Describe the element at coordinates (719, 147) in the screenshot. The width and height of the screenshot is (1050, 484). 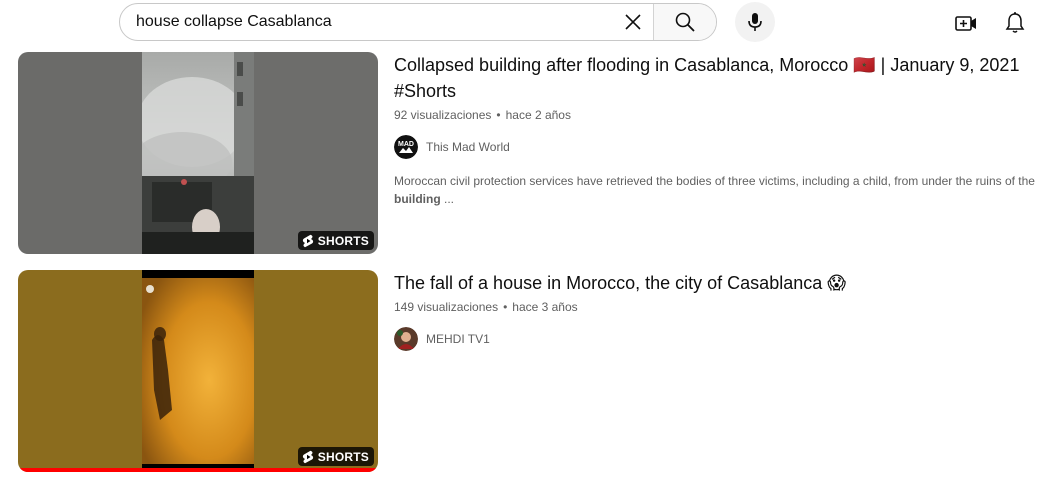
I see `channel-link: MAD This Mad World` at that location.